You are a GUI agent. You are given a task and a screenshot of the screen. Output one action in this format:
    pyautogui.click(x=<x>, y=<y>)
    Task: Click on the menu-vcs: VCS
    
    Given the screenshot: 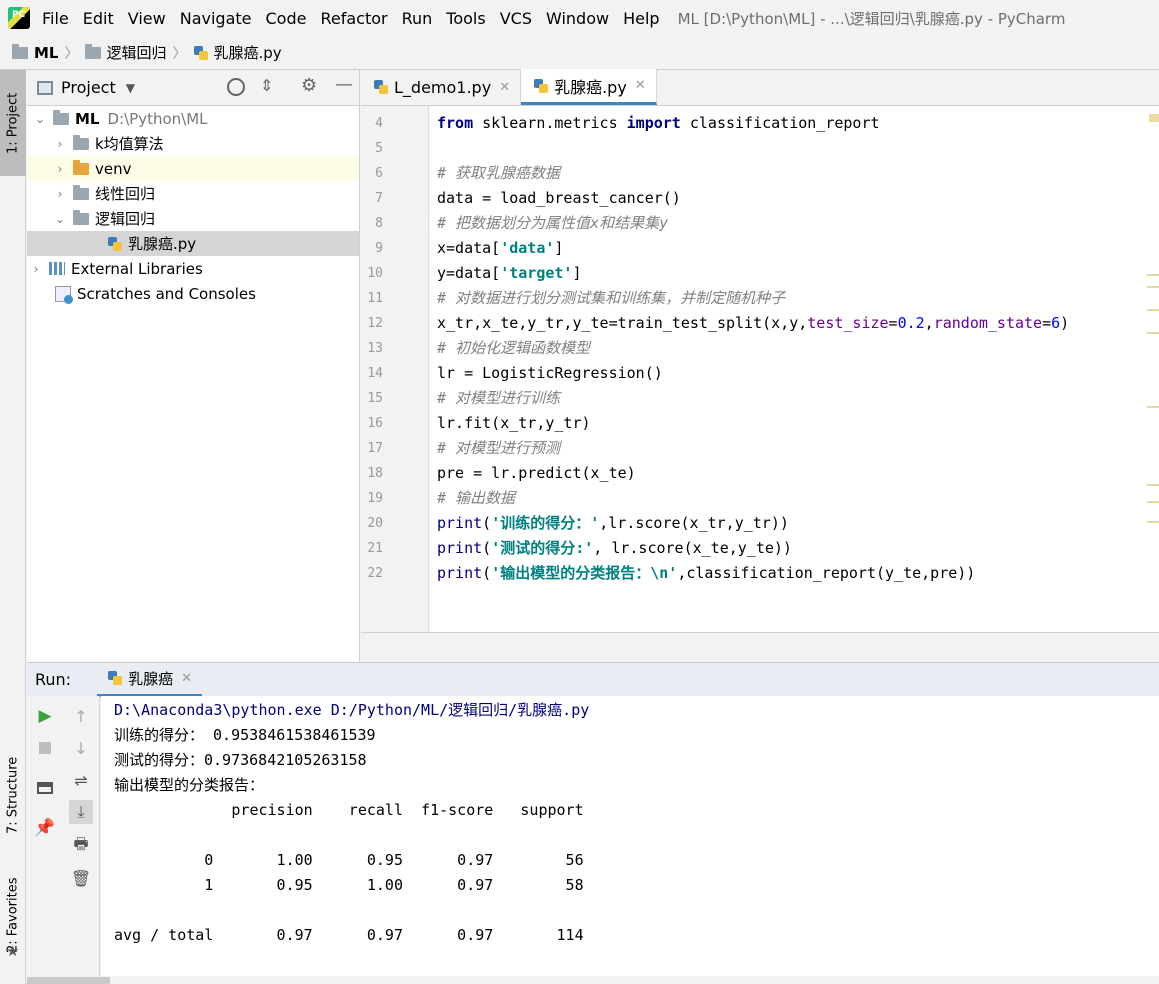 What is the action you would take?
    pyautogui.click(x=516, y=18)
    